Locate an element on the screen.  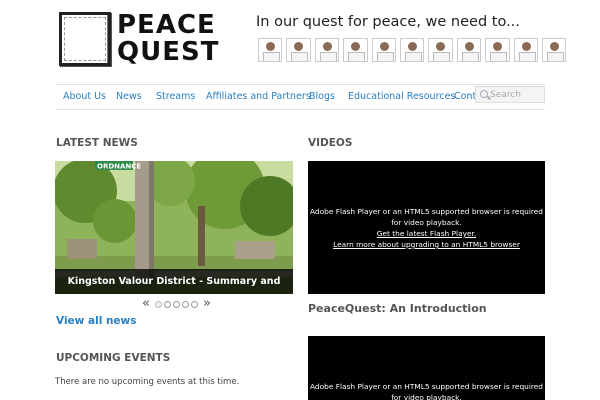
view-all-news-link: View all news is located at coordinates (96, 321).